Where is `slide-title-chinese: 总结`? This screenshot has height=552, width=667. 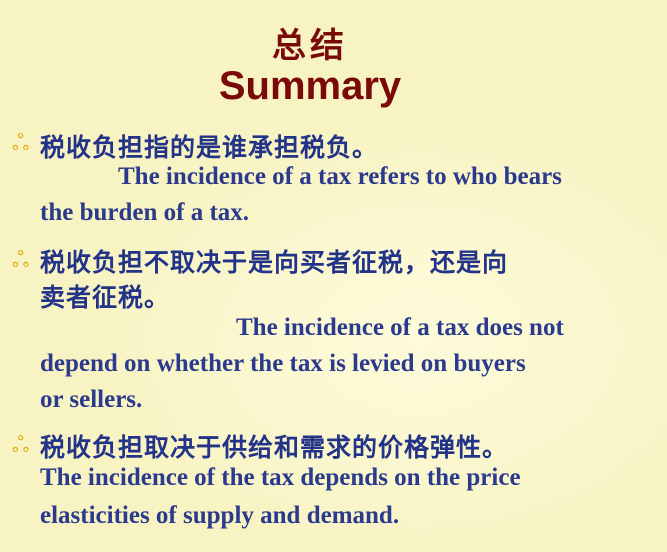
slide-title-chinese: 总结 is located at coordinates (310, 46).